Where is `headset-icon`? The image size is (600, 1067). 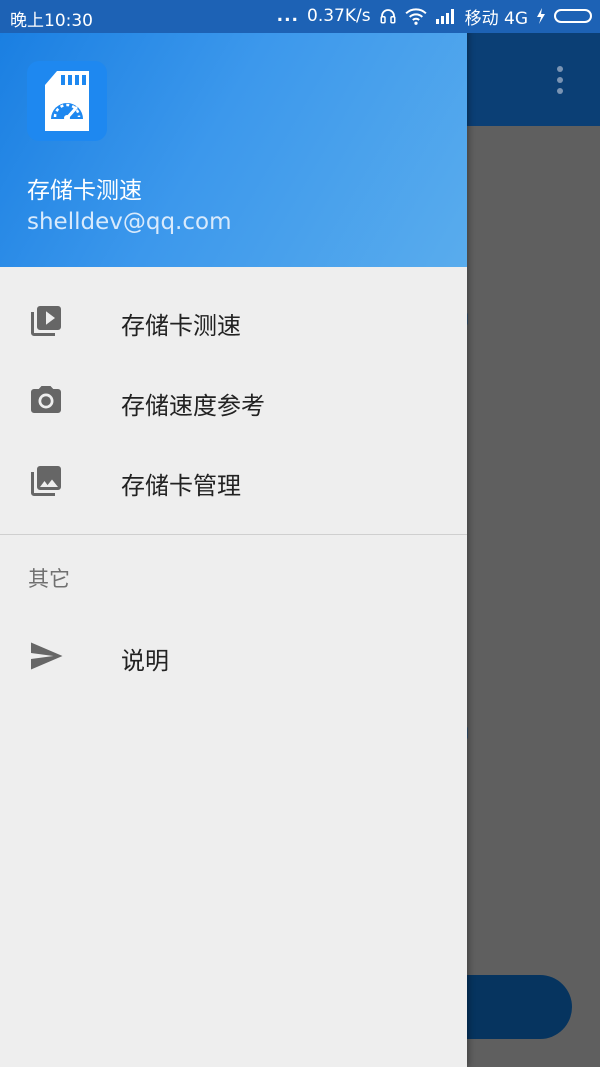 headset-icon is located at coordinates (388, 16).